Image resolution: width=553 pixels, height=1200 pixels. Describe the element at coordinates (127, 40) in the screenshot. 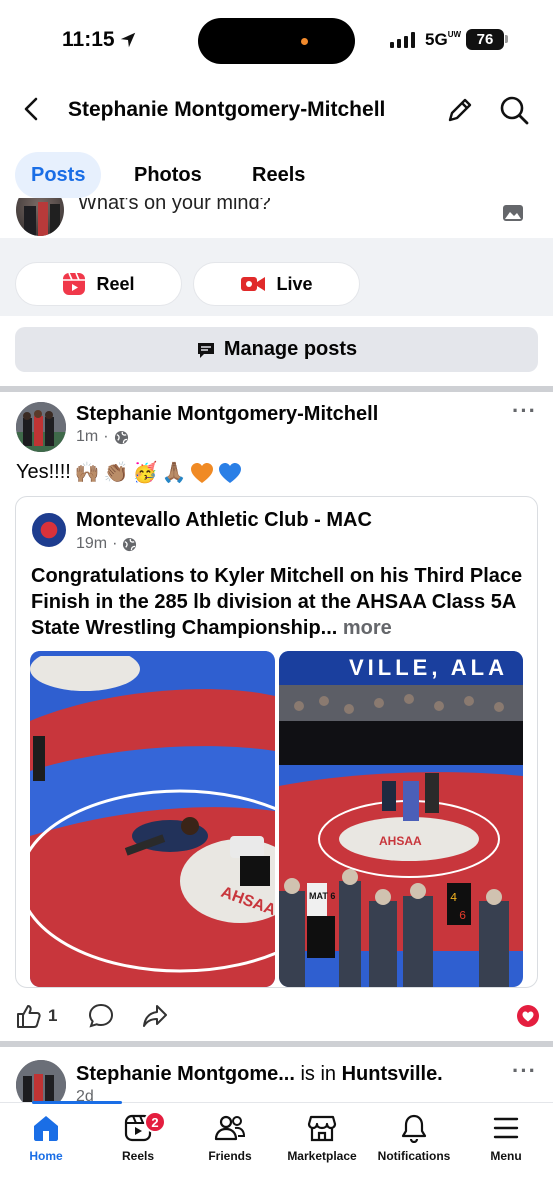

I see `location-arrow-icon` at that location.